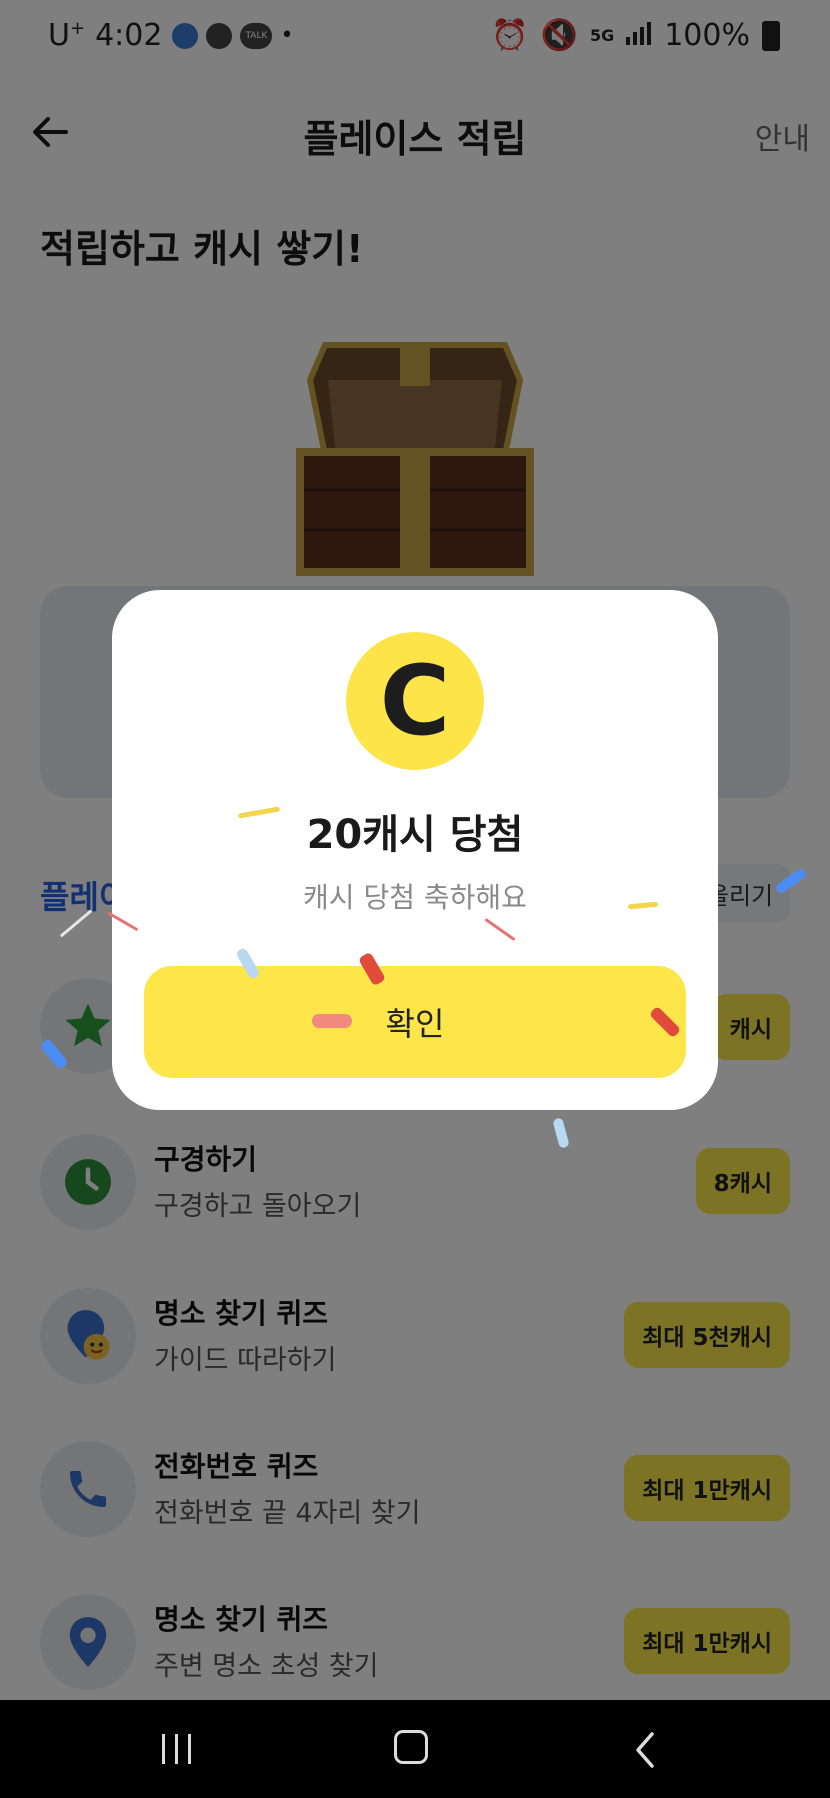  I want to click on cash-coin-icon: C, so click(415, 701).